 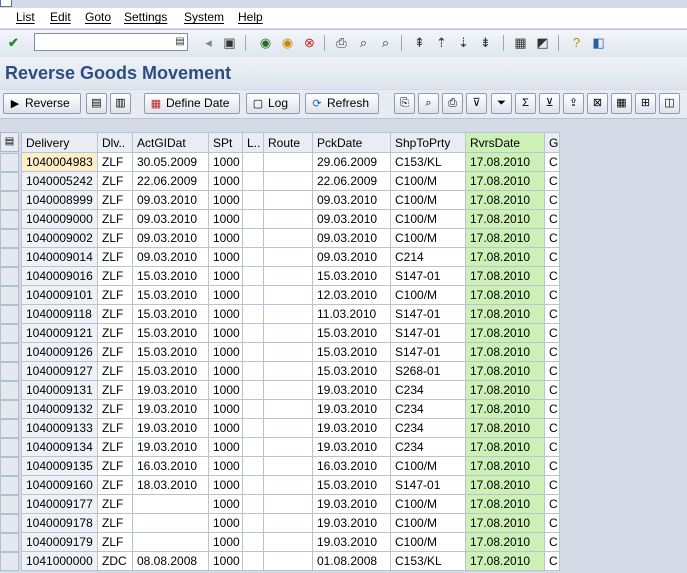 What do you see at coordinates (342, 103) in the screenshot?
I see `refresh-button: ⟳ Refresh` at bounding box center [342, 103].